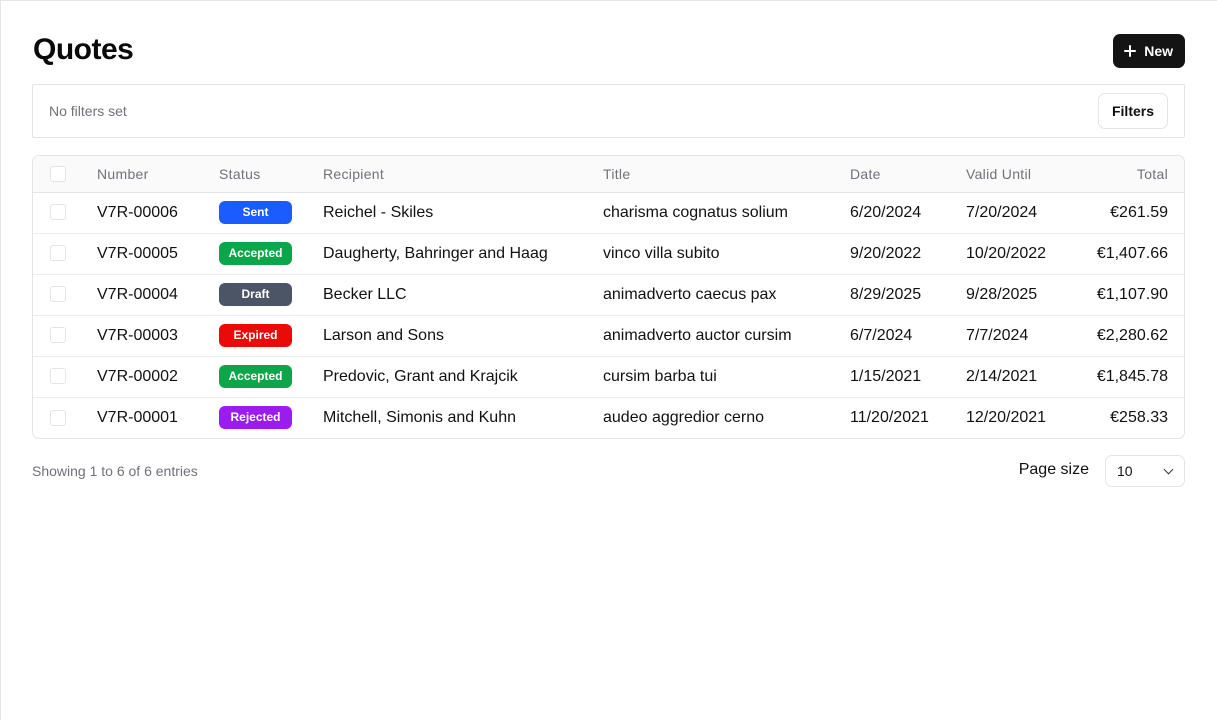 The width and height of the screenshot is (1217, 720). What do you see at coordinates (609, 43) in the screenshot?
I see `page-header: Quotes New` at bounding box center [609, 43].